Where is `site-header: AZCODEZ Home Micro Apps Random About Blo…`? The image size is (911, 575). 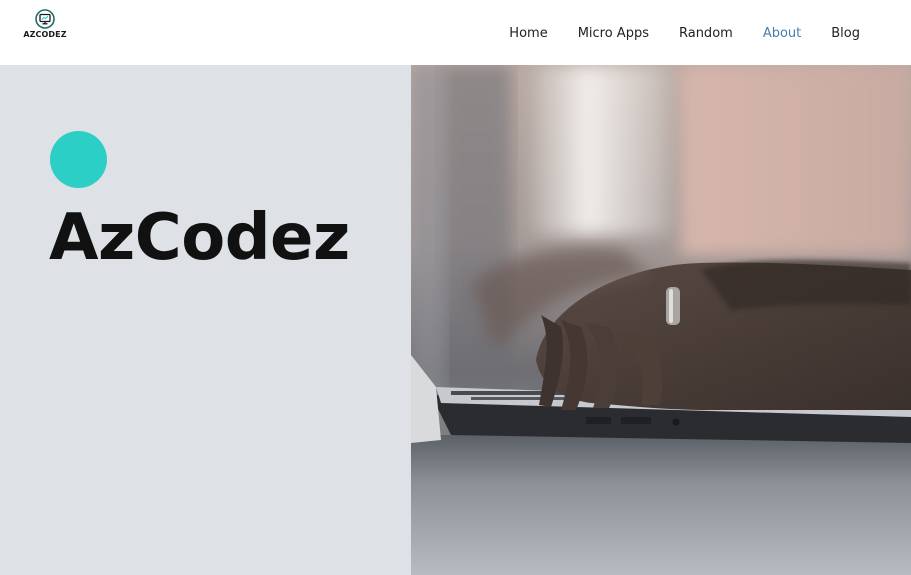
site-header: AZCODEZ Home Micro Apps Random About Blo… is located at coordinates (455, 32).